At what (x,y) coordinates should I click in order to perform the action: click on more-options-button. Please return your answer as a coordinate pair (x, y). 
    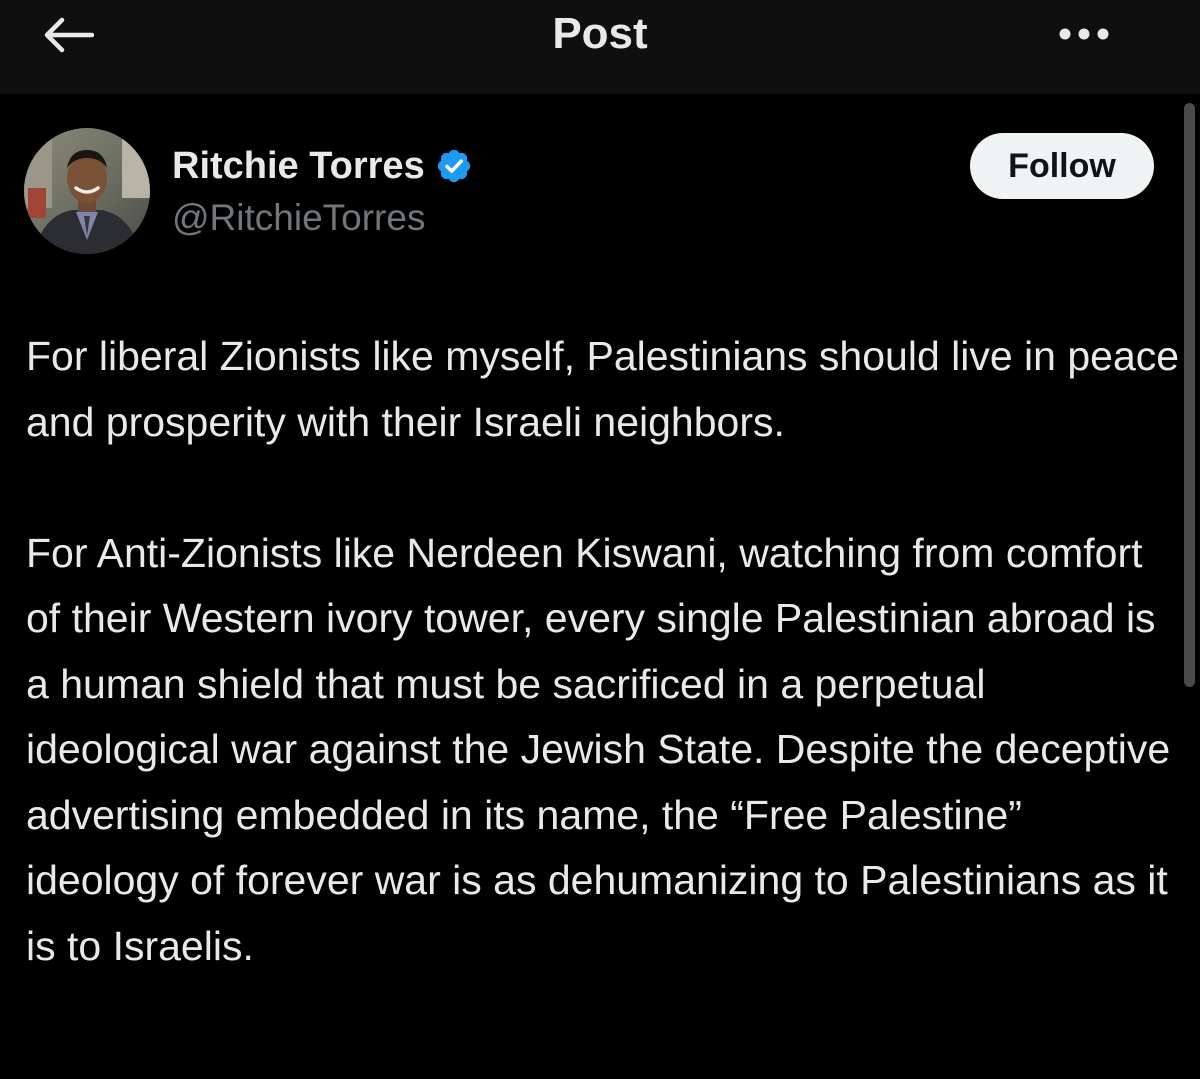
    Looking at the image, I should click on (1084, 34).